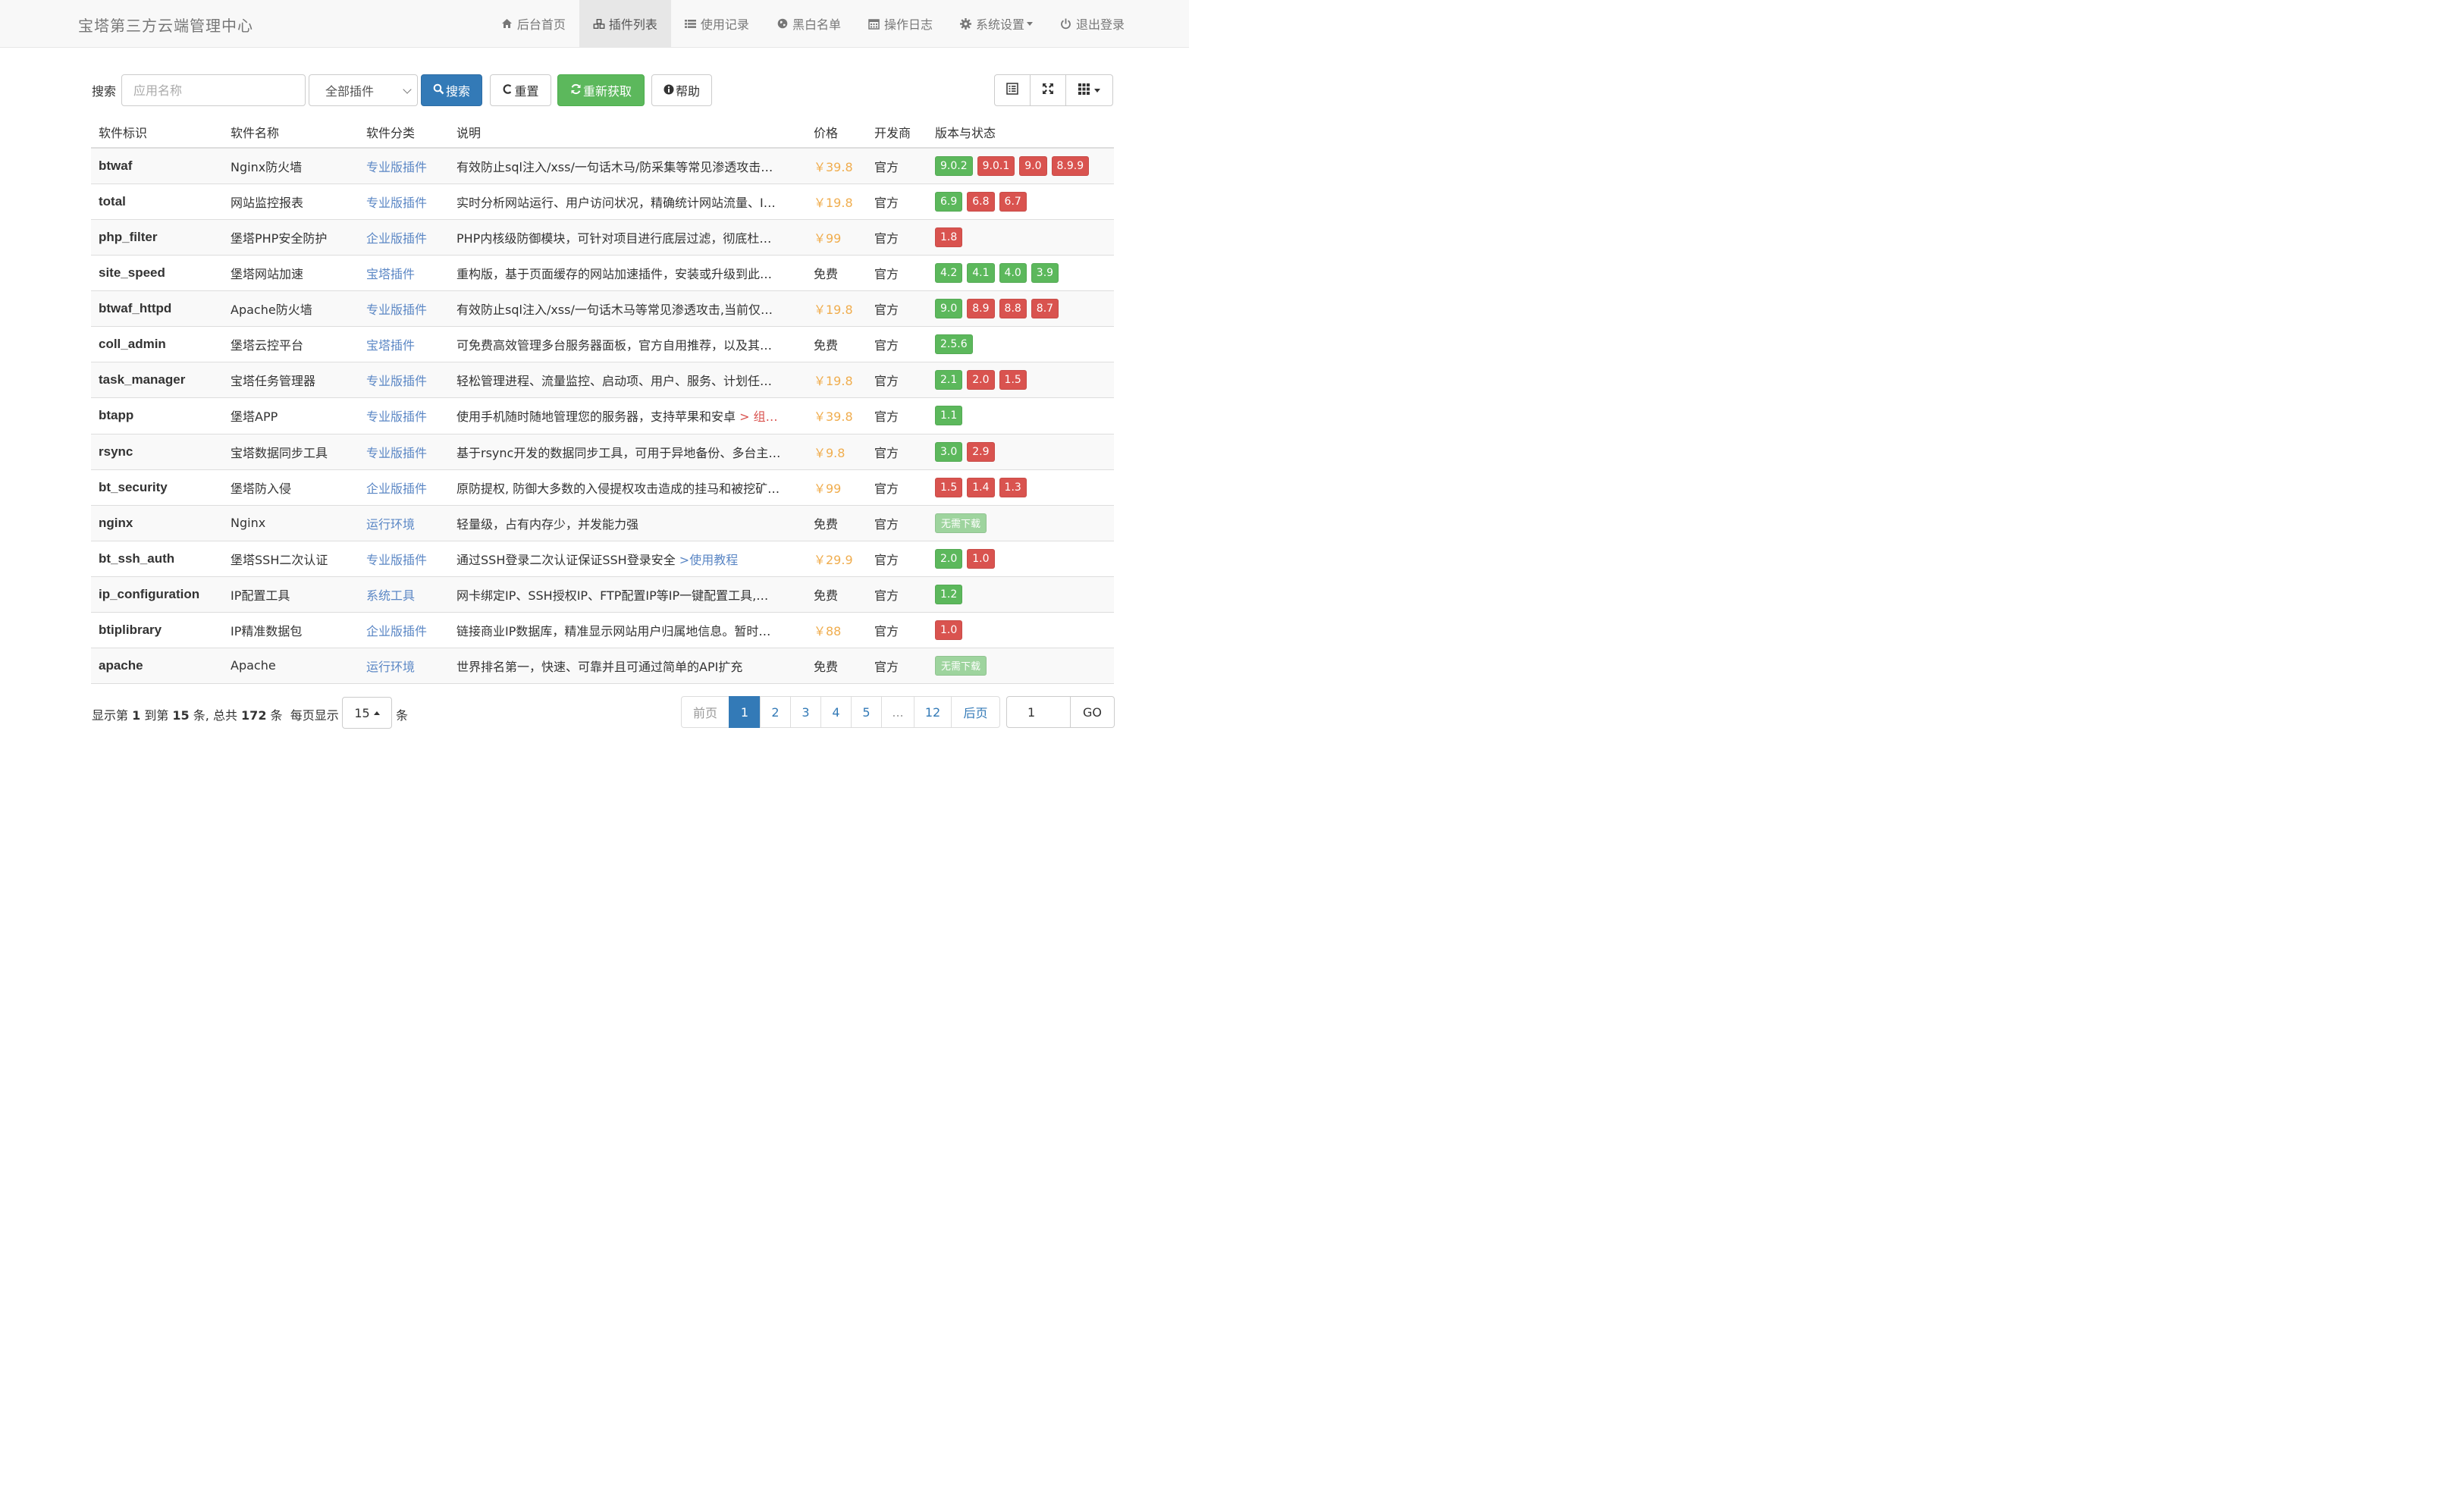  I want to click on brand-title: 宝塔第三方云端管理中心, so click(165, 25).